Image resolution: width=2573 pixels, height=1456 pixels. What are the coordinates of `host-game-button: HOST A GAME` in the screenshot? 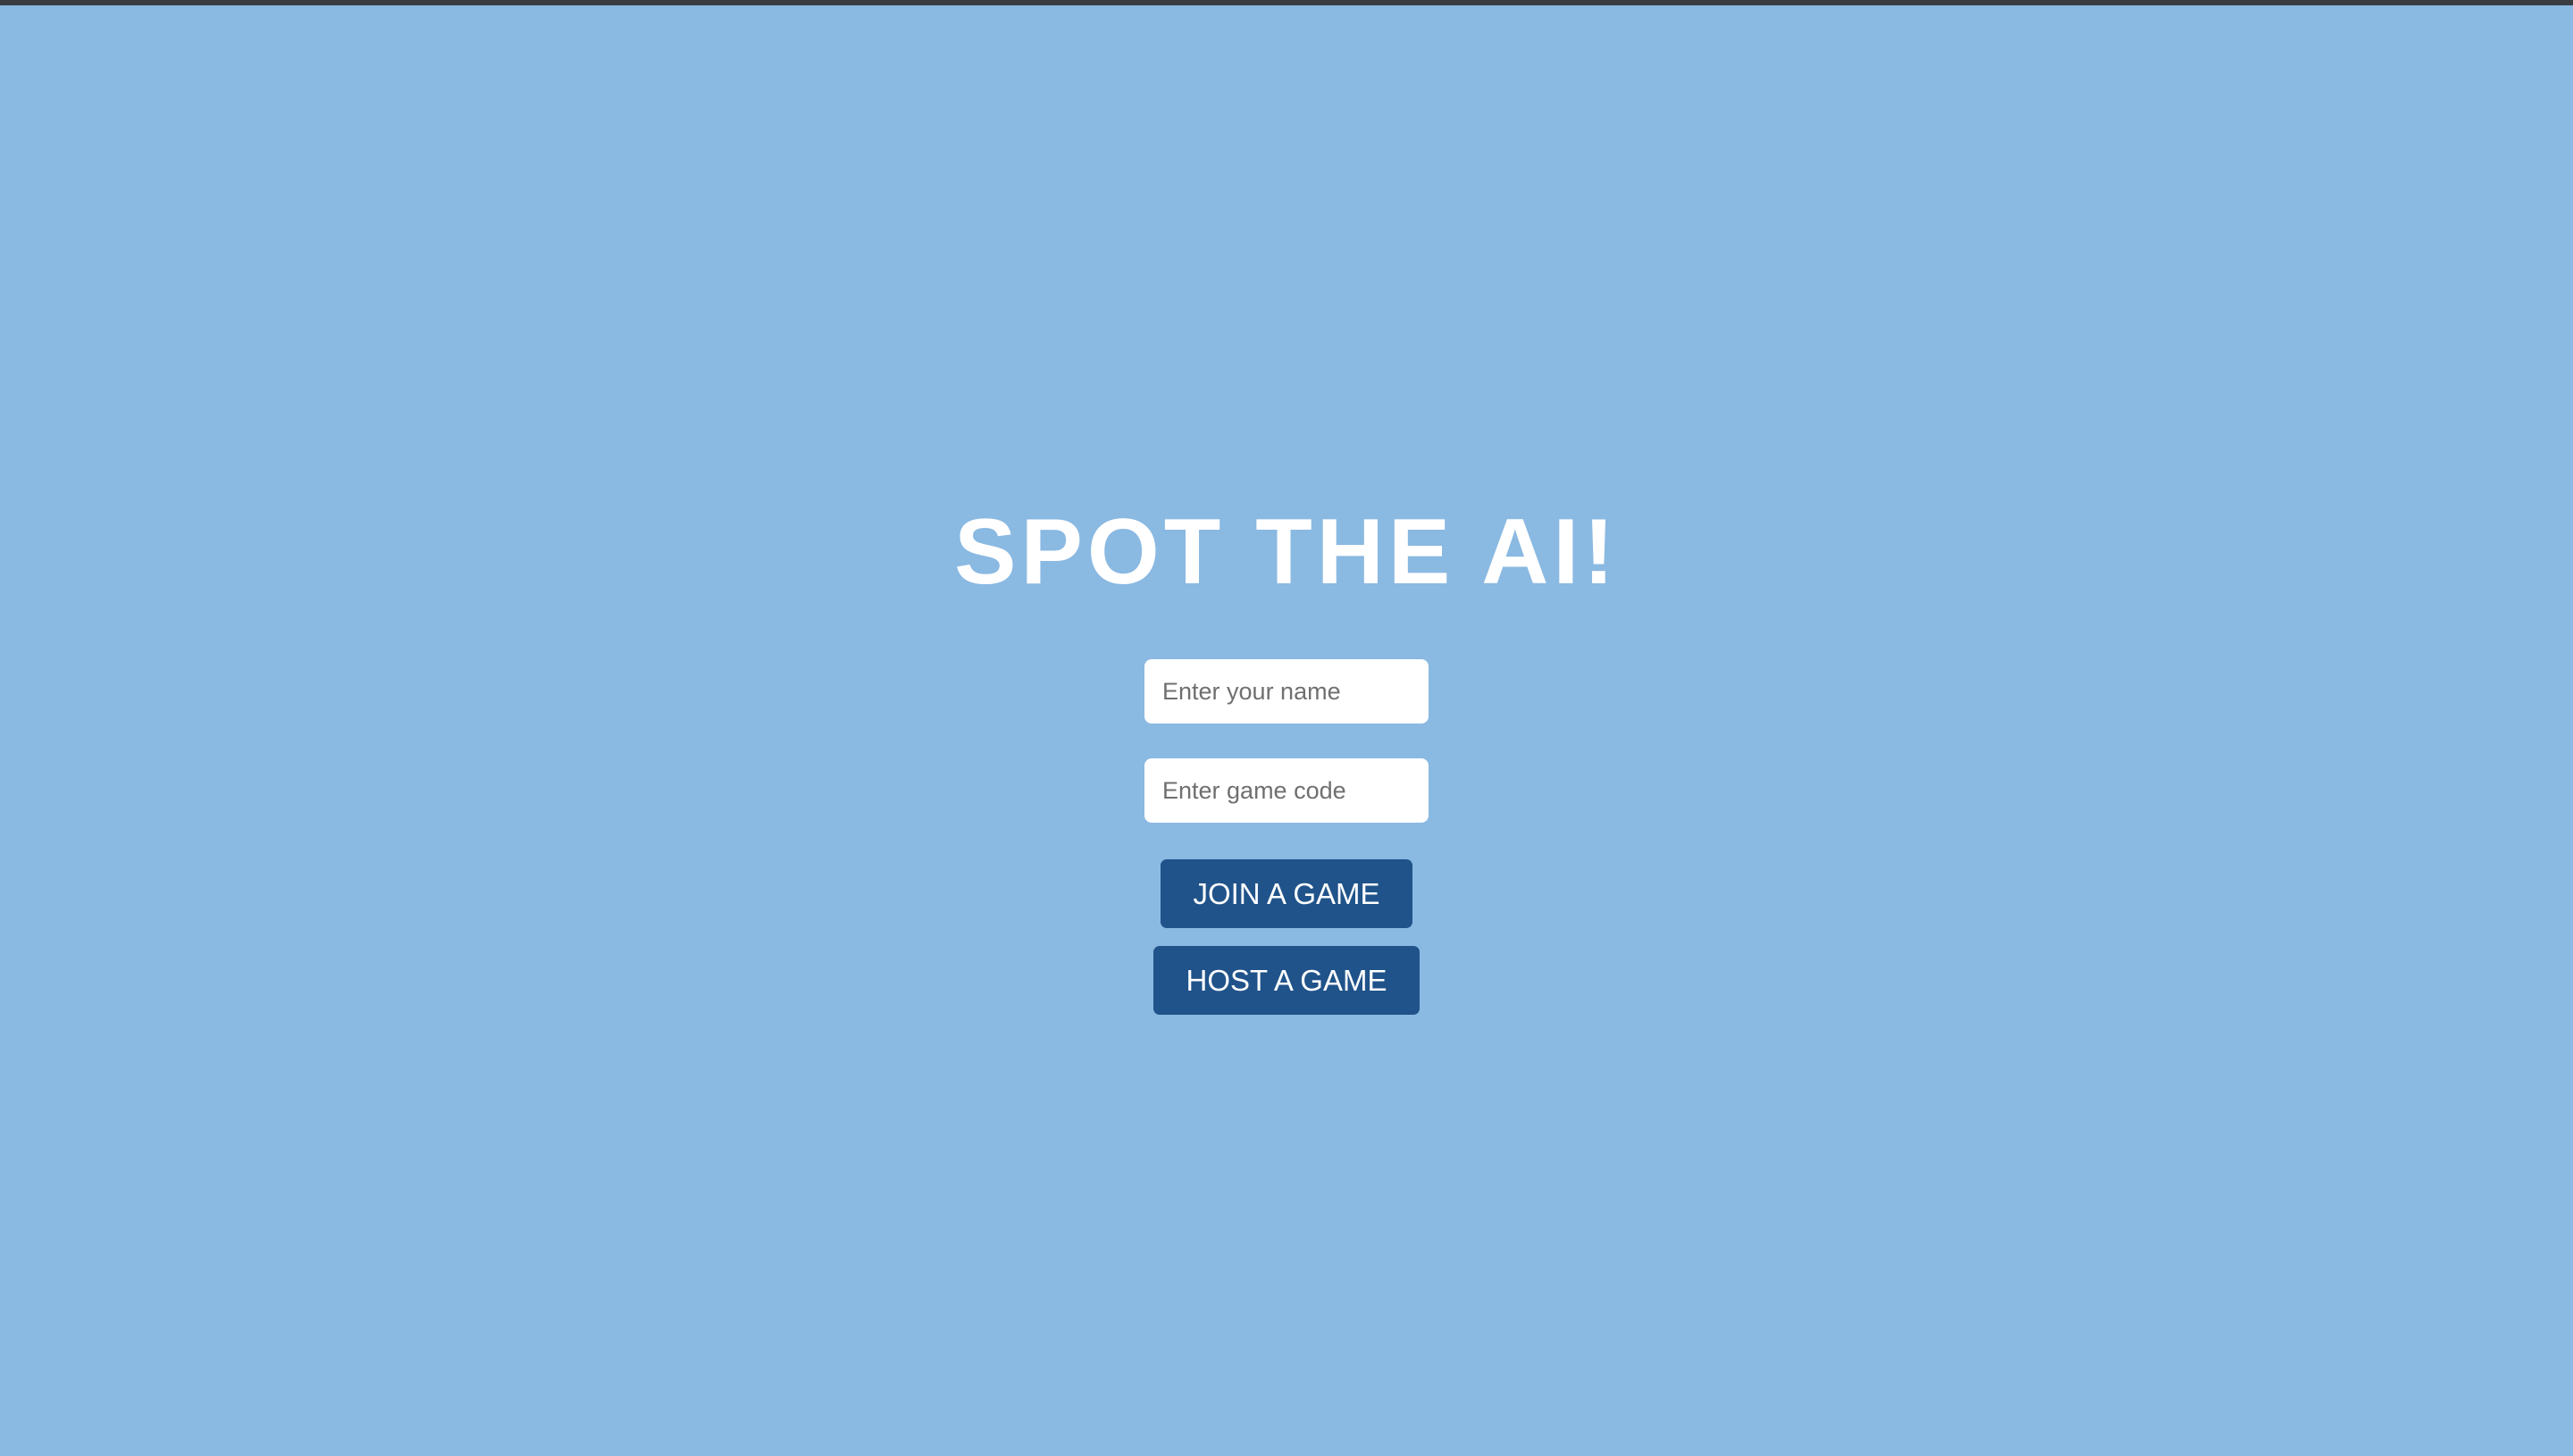 It's located at (1286, 980).